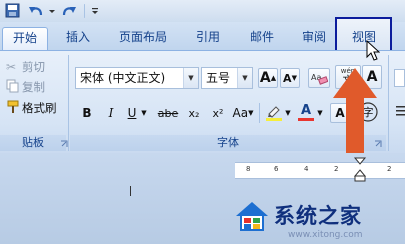 The height and width of the screenshot is (244, 405). What do you see at coordinates (84, 11) in the screenshot?
I see `toolbar-separator` at bounding box center [84, 11].